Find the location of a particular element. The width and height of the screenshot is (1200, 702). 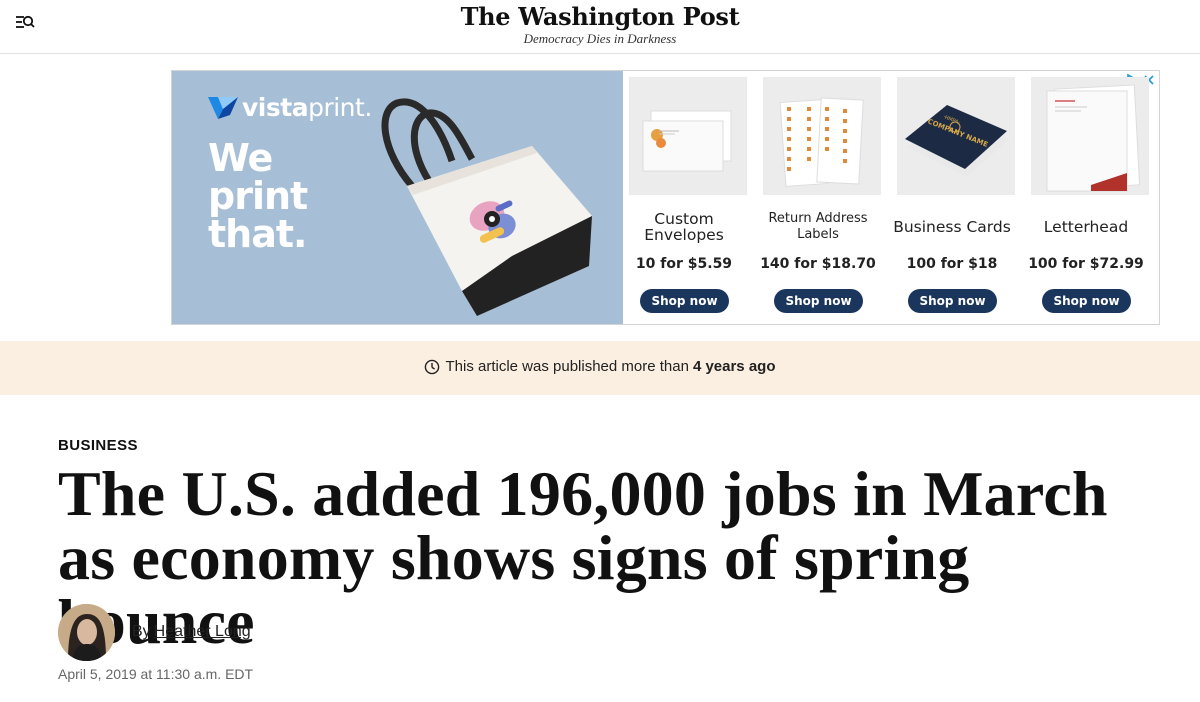

archive-notice-text: This article was published more than is located at coordinates (567, 366).